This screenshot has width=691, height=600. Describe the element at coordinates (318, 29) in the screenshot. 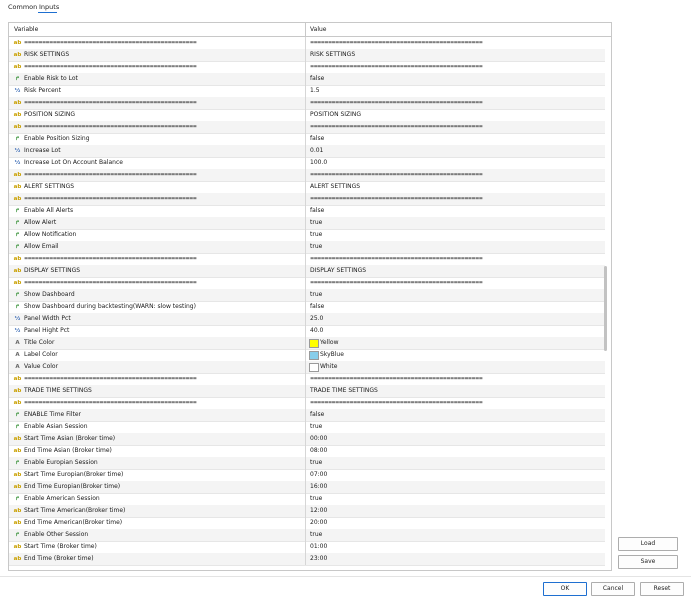

I see `column-header-value: Value` at that location.